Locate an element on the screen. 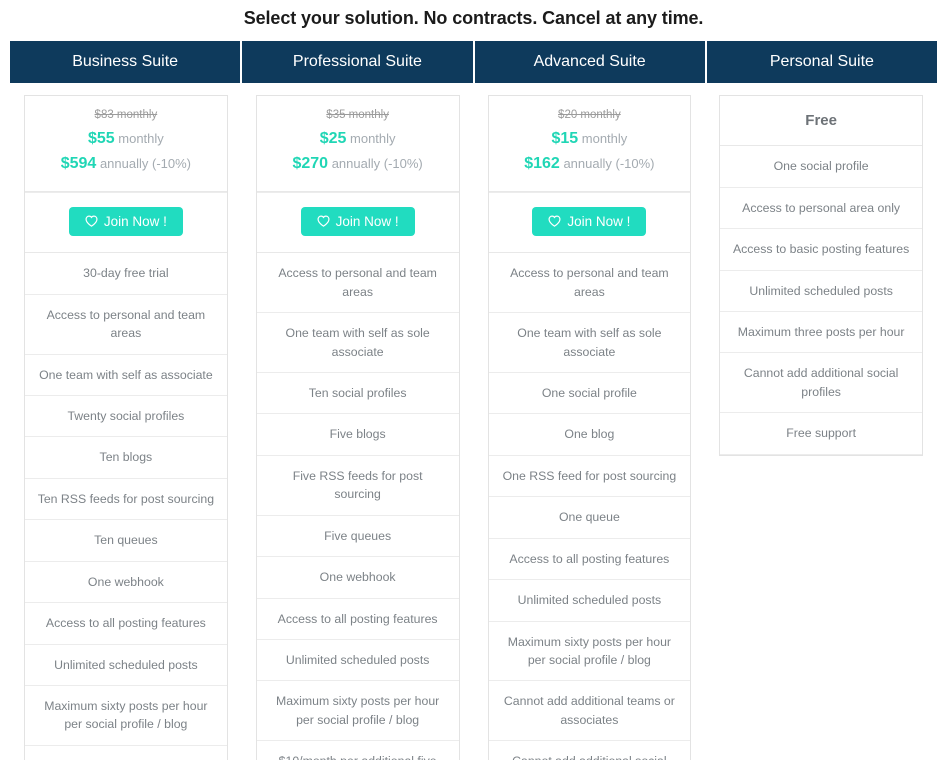  feature-item: One queue is located at coordinates (589, 518).